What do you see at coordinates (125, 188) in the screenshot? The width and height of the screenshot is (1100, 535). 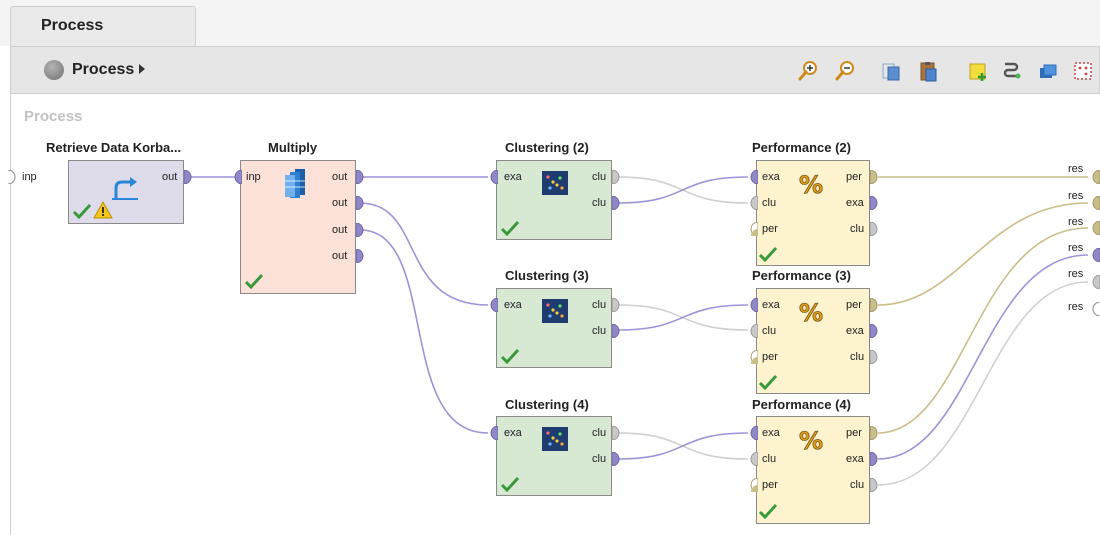 I see `retrieve-arrow-icon` at bounding box center [125, 188].